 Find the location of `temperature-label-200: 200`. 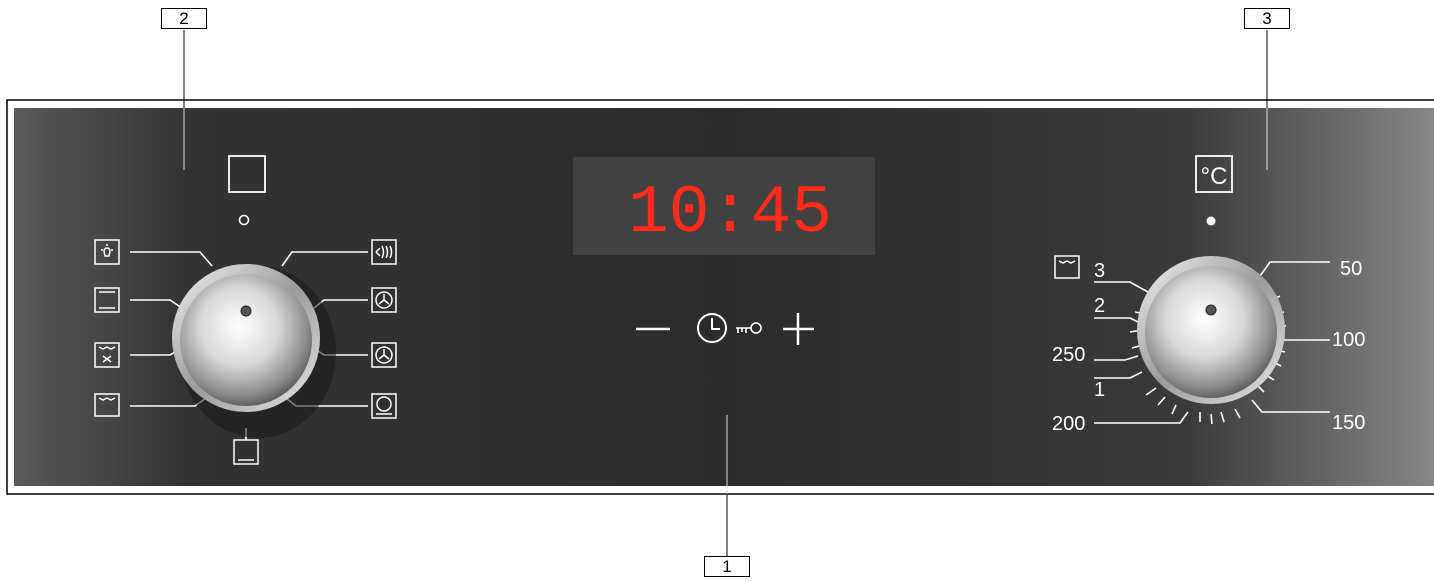

temperature-label-200: 200 is located at coordinates (1068, 424).